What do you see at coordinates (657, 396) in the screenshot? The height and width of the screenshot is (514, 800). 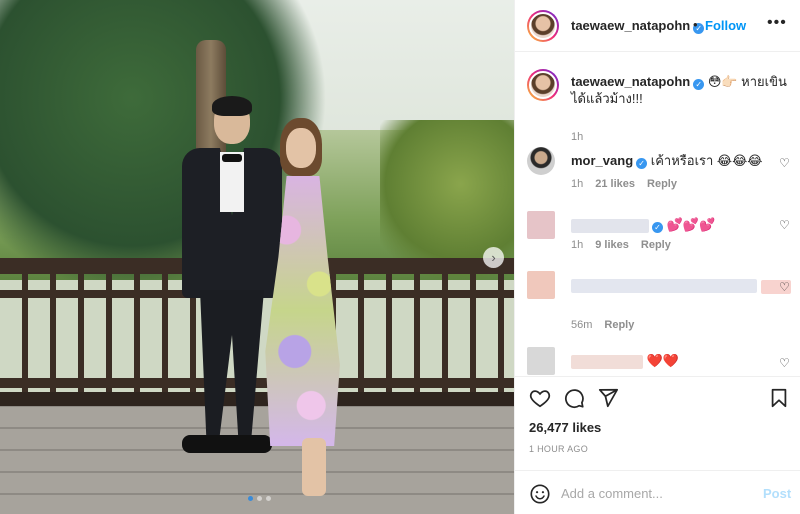 I see `post-actions` at bounding box center [657, 396].